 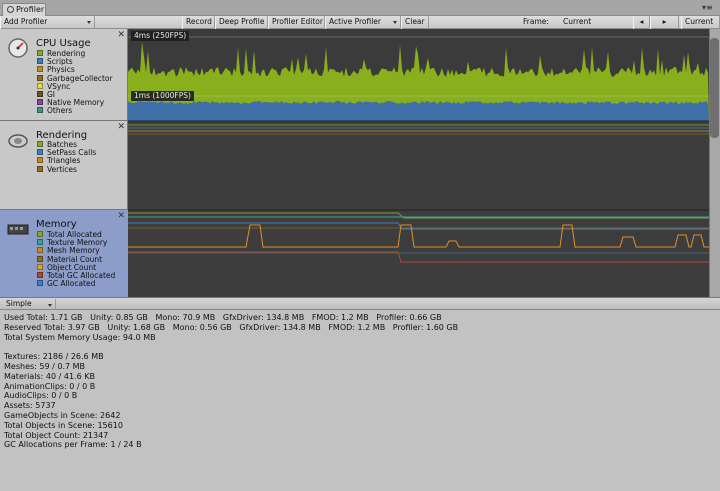 What do you see at coordinates (63, 425) in the screenshot?
I see `details-line: Total Objects in Scene: 15610` at bounding box center [63, 425].